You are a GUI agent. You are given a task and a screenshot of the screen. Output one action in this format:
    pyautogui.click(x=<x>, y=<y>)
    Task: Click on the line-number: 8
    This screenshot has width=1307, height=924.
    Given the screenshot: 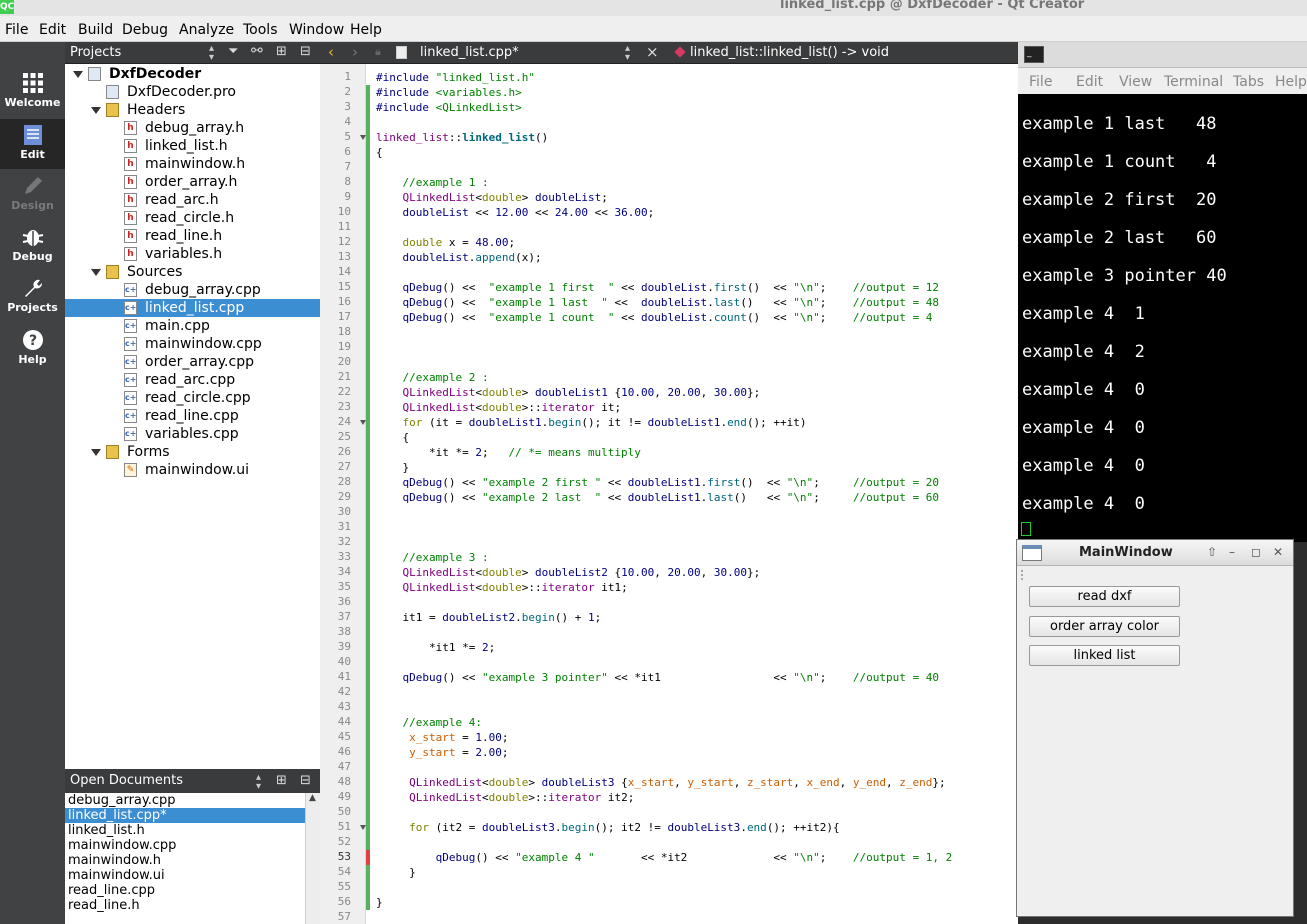 What is the action you would take?
    pyautogui.click(x=347, y=181)
    